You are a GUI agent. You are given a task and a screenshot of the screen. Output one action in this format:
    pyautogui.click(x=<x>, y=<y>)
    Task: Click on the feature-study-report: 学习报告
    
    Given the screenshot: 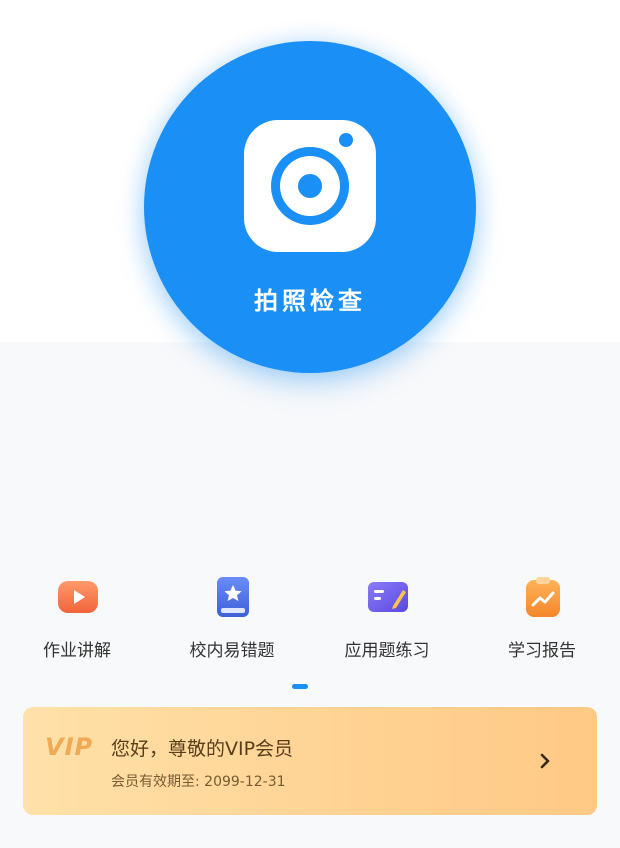 What is the action you would take?
    pyautogui.click(x=542, y=622)
    